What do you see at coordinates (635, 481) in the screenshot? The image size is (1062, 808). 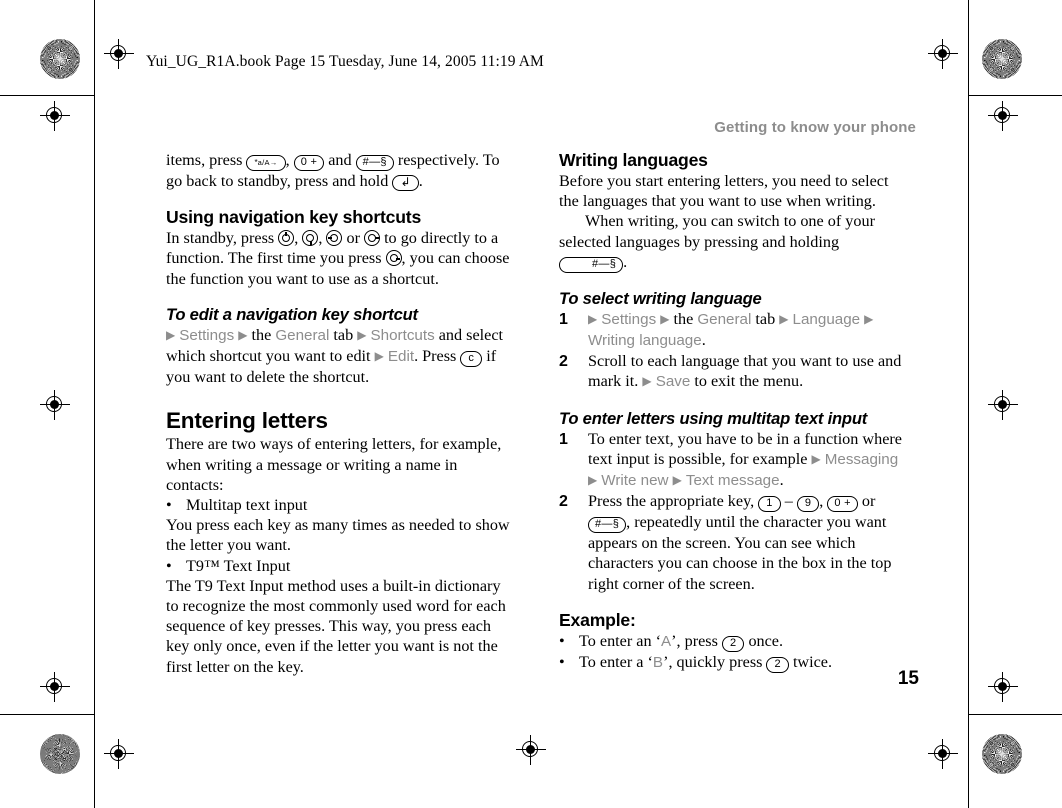 I see `menu-item-write-new: Write new` at bounding box center [635, 481].